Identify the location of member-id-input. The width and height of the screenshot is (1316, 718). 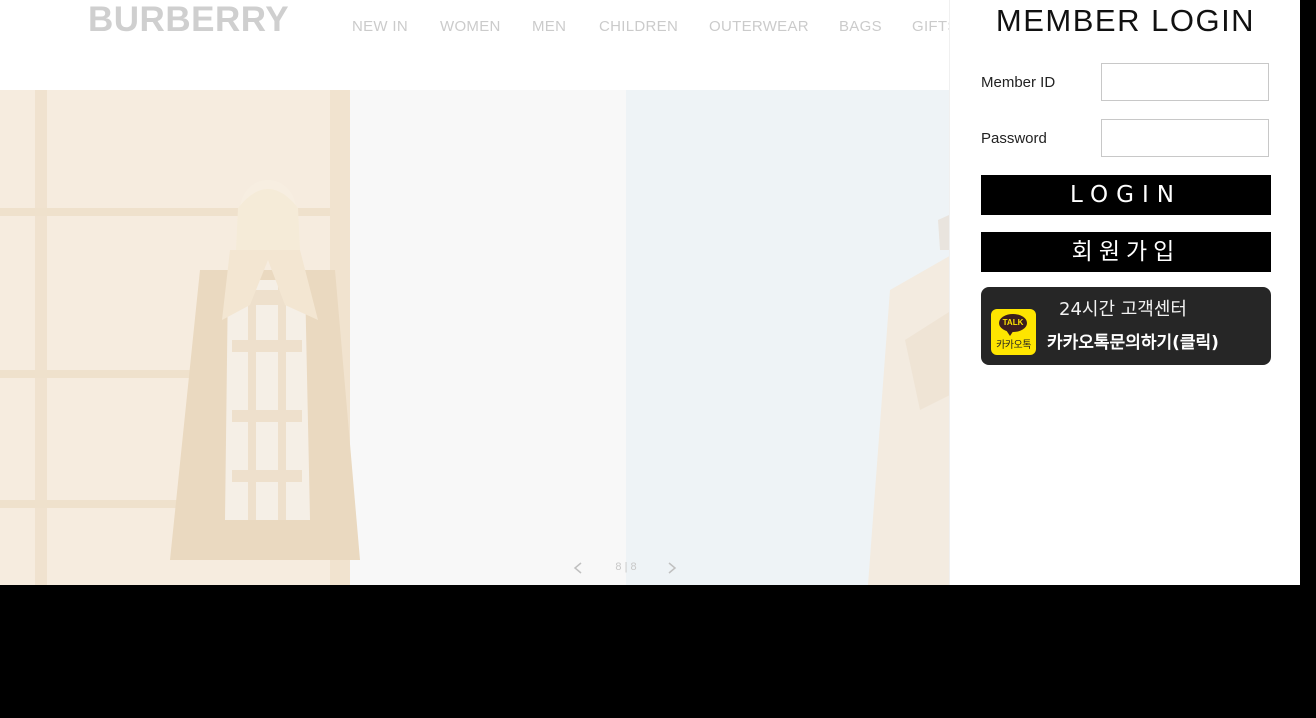
(1185, 82).